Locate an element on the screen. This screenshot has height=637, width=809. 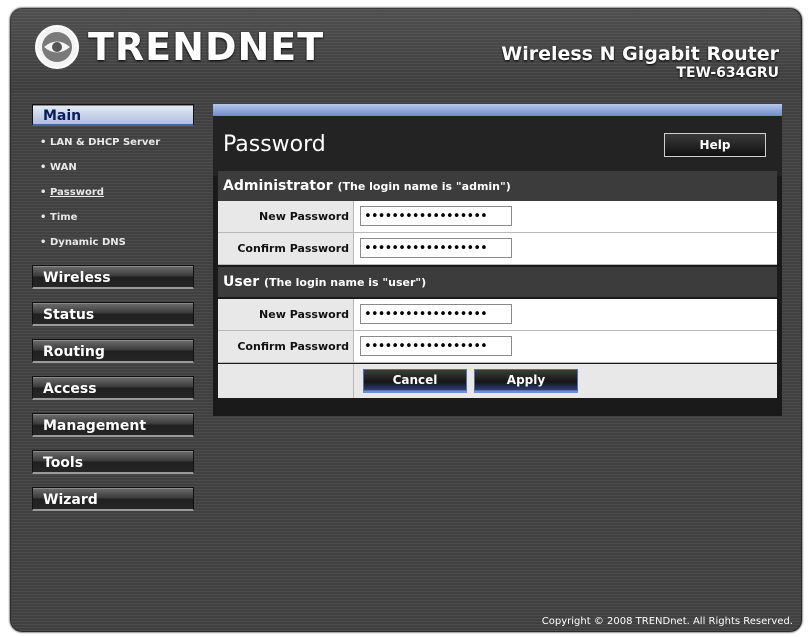
user-section-title: User is located at coordinates (241, 282).